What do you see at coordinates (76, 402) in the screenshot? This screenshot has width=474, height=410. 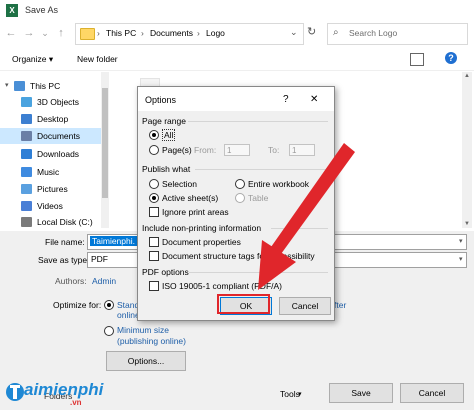 I see `watermark-suffix: .vn` at bounding box center [76, 402].